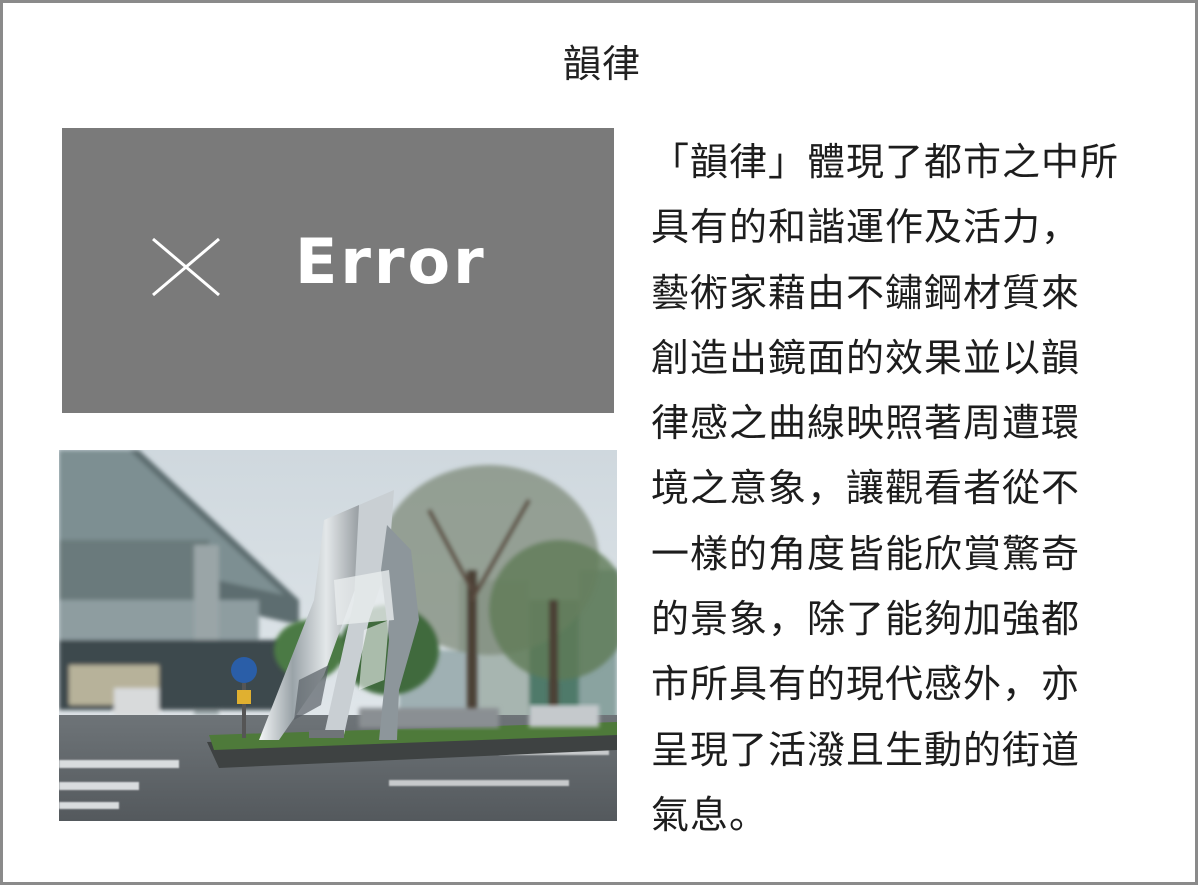  I want to click on description-line: 具有的和諧運作及活力，, so click(866, 227).